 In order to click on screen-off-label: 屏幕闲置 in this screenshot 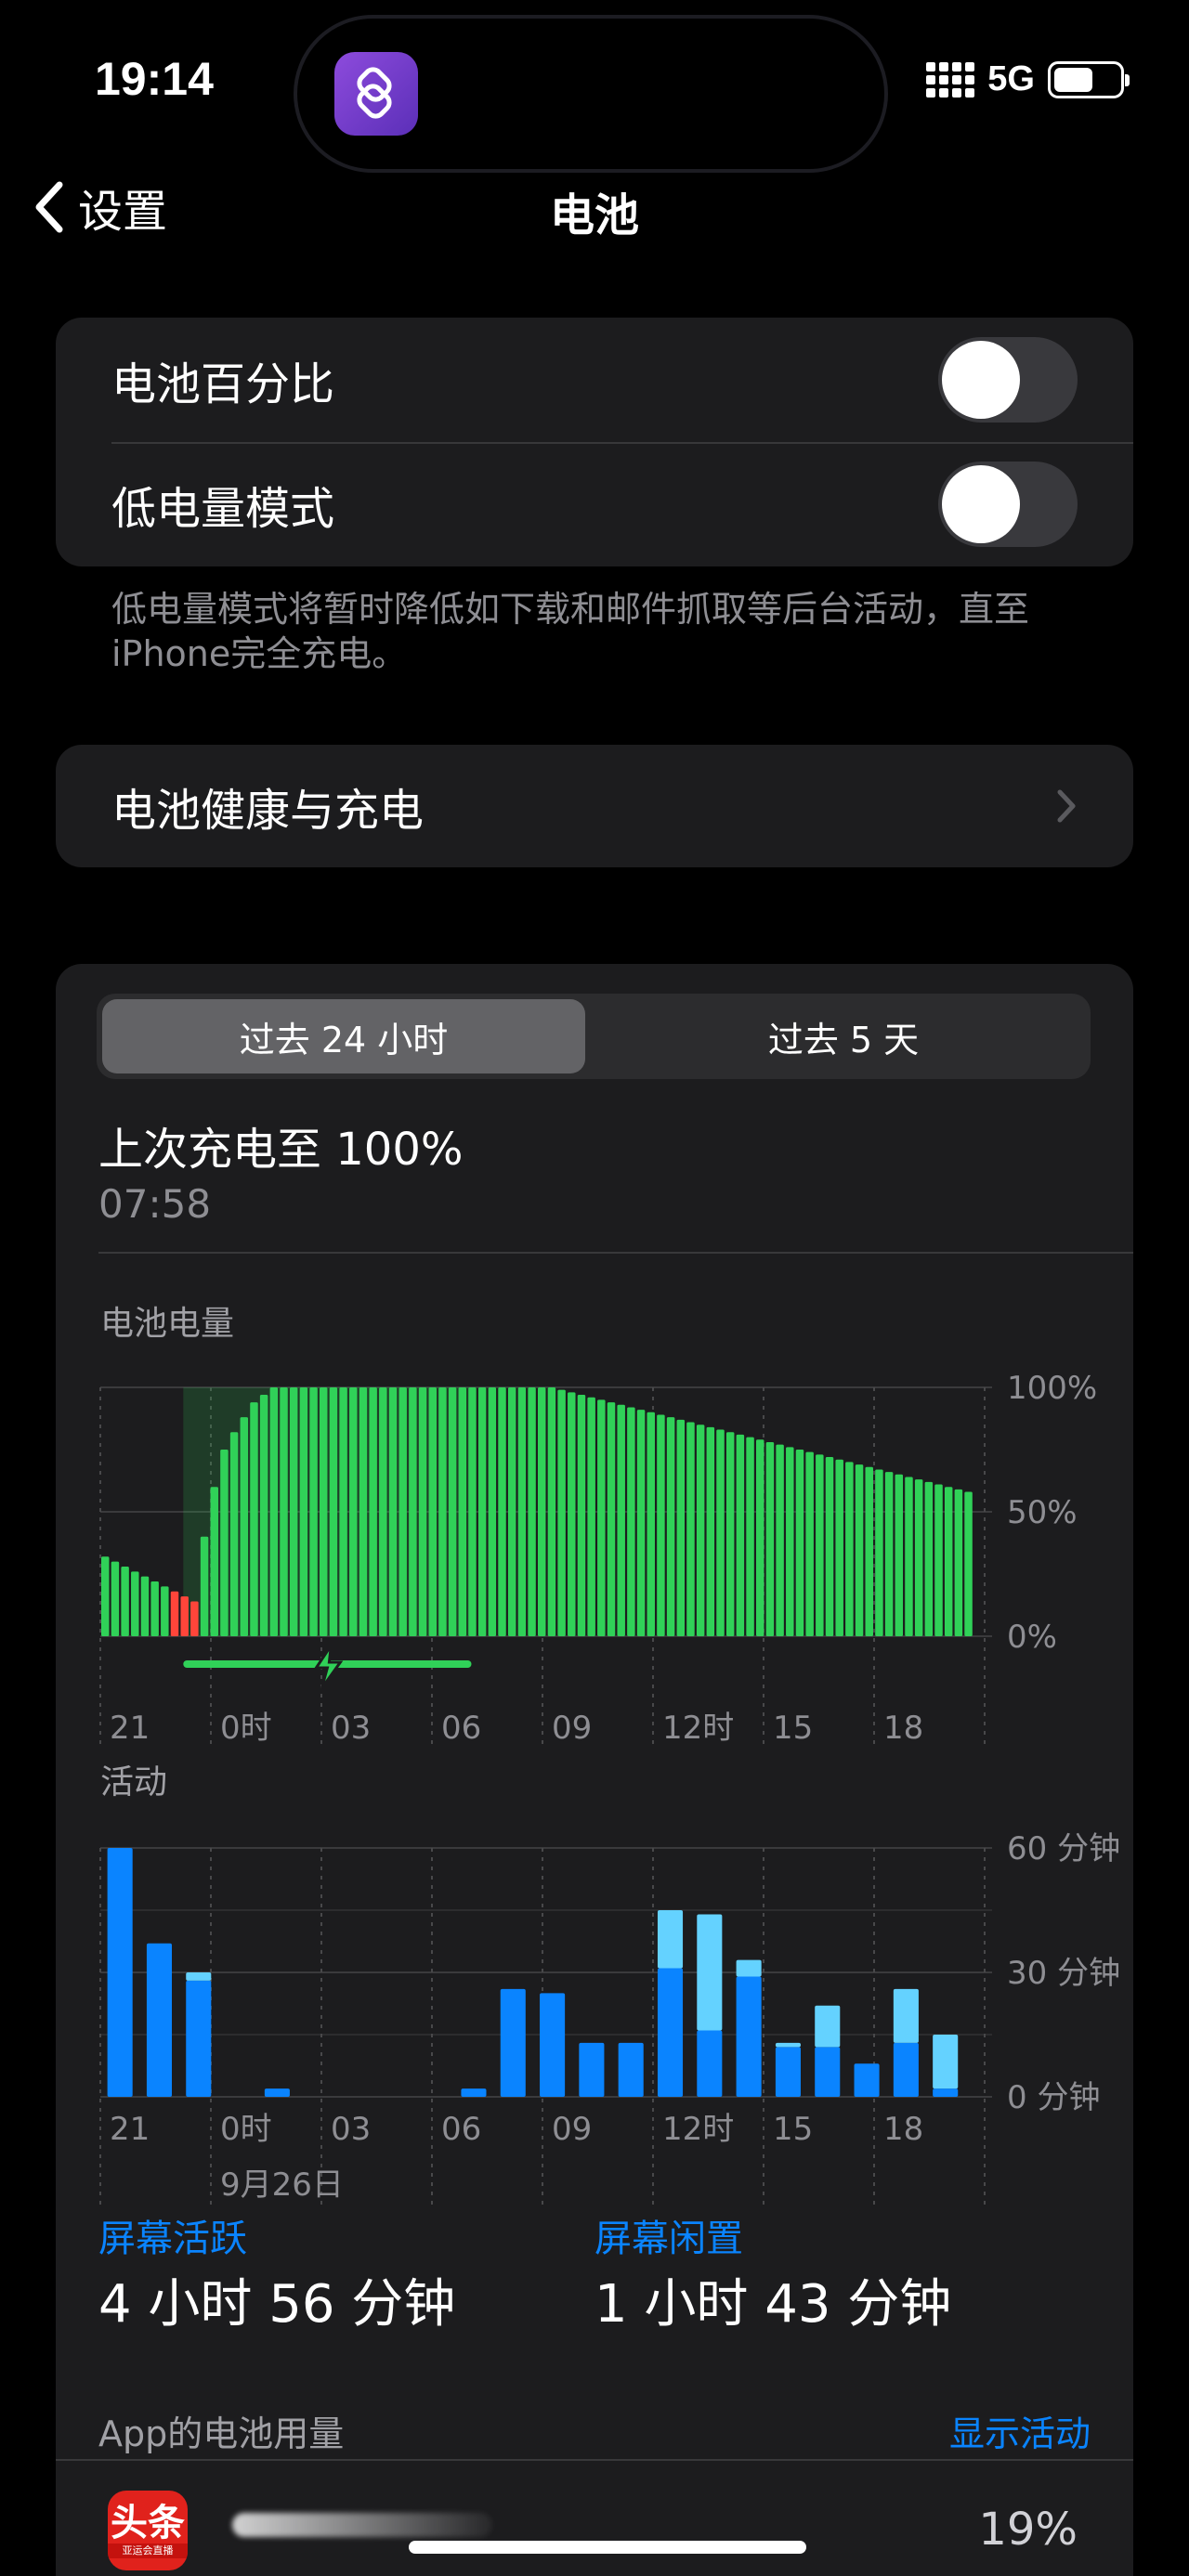, I will do `click(668, 2239)`.